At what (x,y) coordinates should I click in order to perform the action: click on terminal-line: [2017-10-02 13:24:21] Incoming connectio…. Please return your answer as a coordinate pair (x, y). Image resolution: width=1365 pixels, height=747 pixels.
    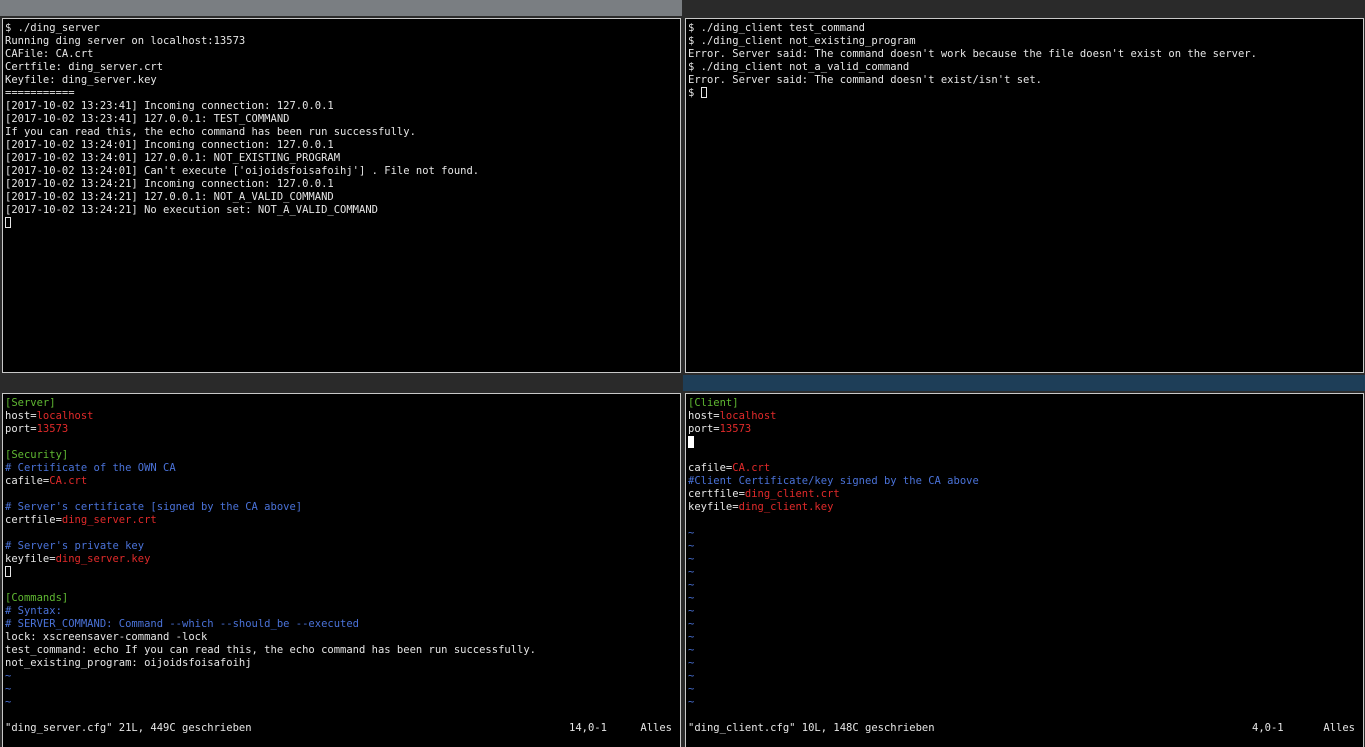
    Looking at the image, I should click on (169, 184).